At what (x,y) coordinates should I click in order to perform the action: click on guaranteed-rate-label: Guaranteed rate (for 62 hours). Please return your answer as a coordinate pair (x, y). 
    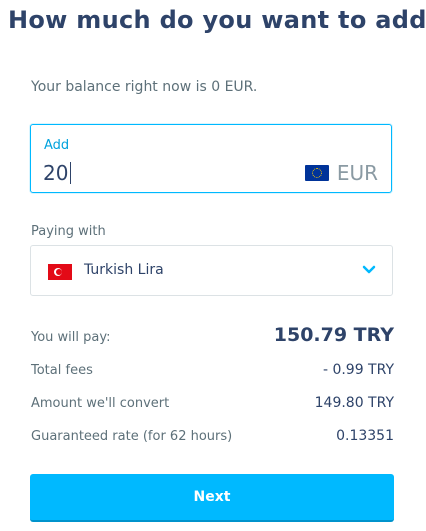
    Looking at the image, I should click on (132, 436).